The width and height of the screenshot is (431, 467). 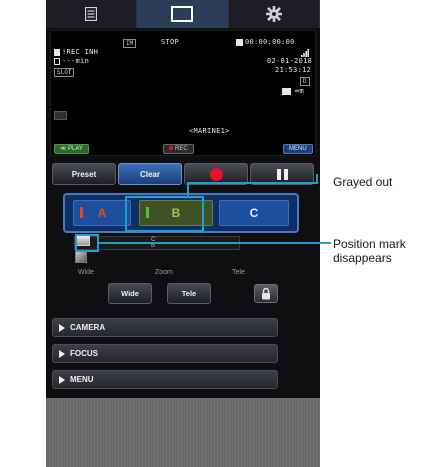 I want to click on tab-screen, so click(x=183, y=14).